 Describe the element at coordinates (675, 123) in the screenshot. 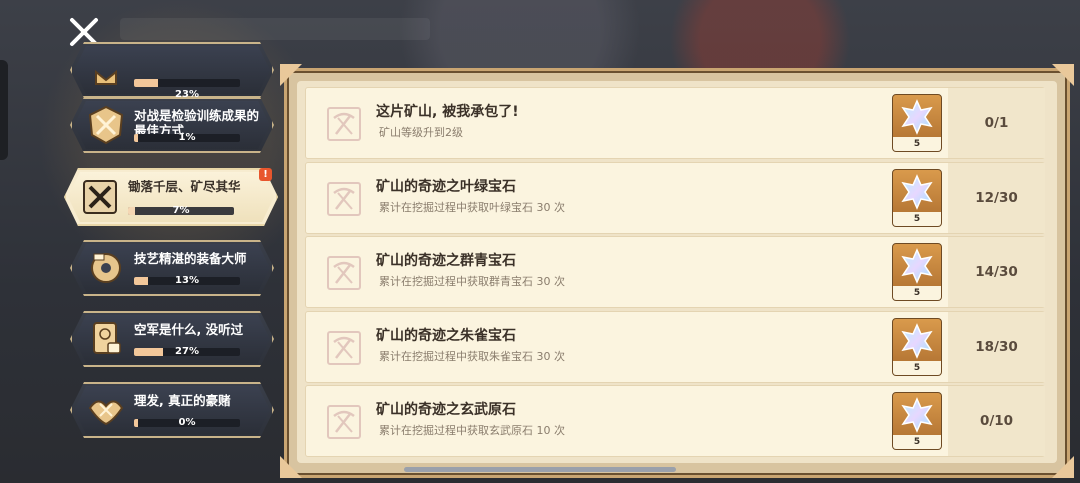

I see `achievement-row: 这片矿山, 被我承包了! 矿山等级升到2级 5 0/1` at that location.